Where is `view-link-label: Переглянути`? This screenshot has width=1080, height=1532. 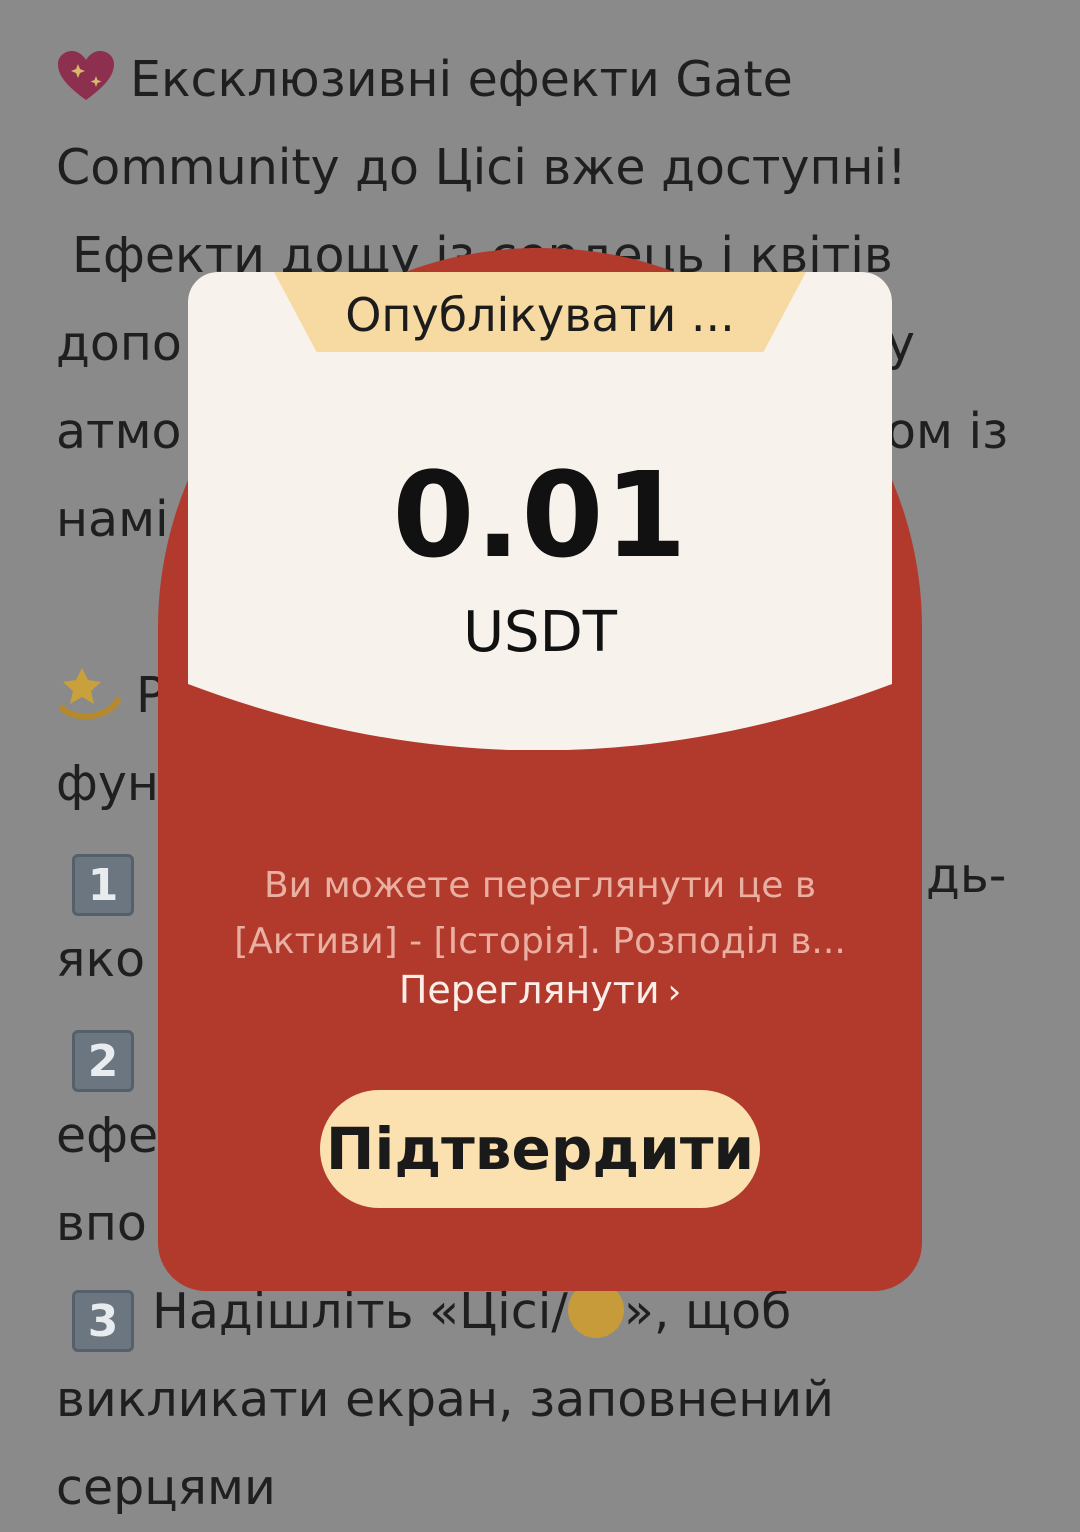
view-link-label: Переглянути is located at coordinates (529, 990).